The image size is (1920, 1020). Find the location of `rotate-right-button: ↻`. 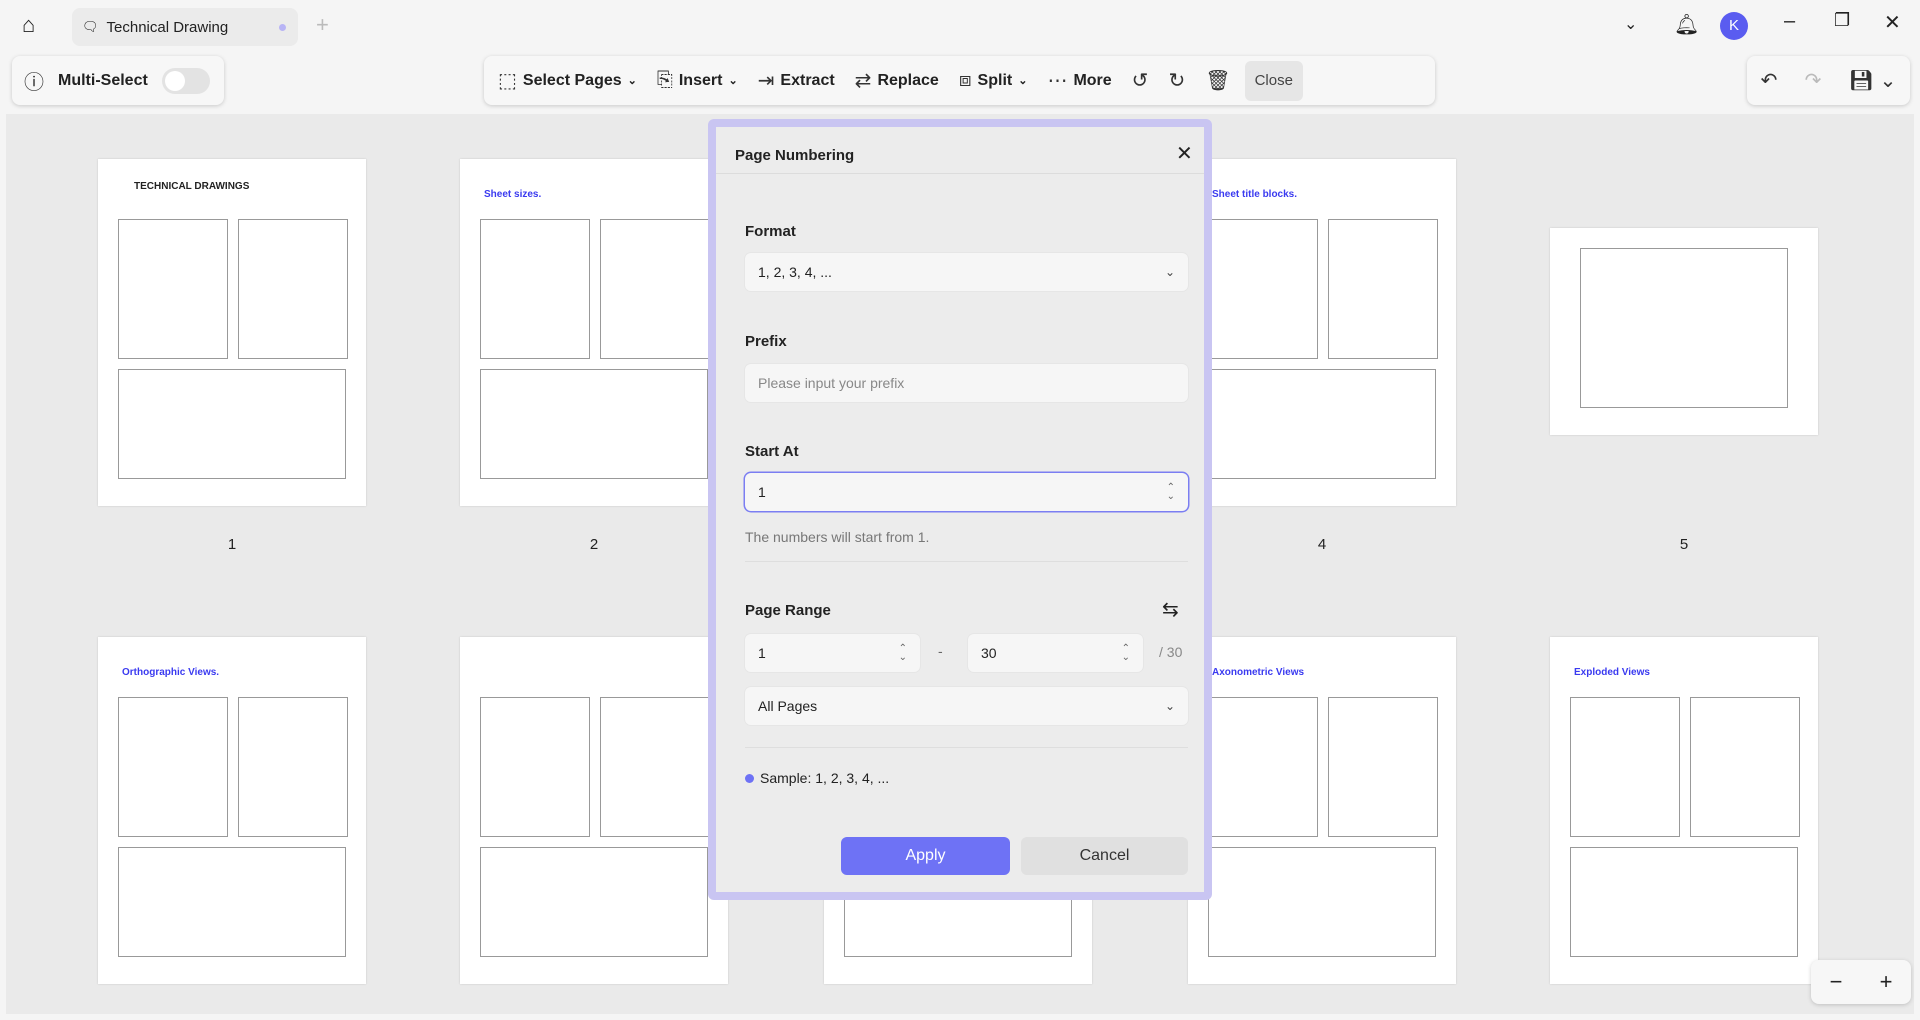

rotate-right-button: ↻ is located at coordinates (1176, 81).